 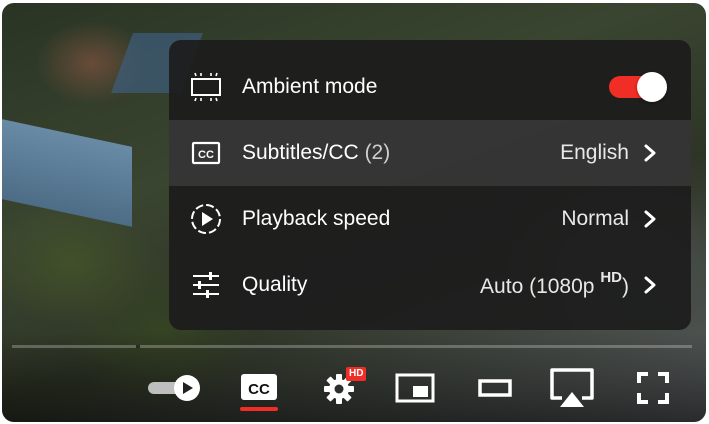 I want to click on airplay-icon, so click(x=572, y=387).